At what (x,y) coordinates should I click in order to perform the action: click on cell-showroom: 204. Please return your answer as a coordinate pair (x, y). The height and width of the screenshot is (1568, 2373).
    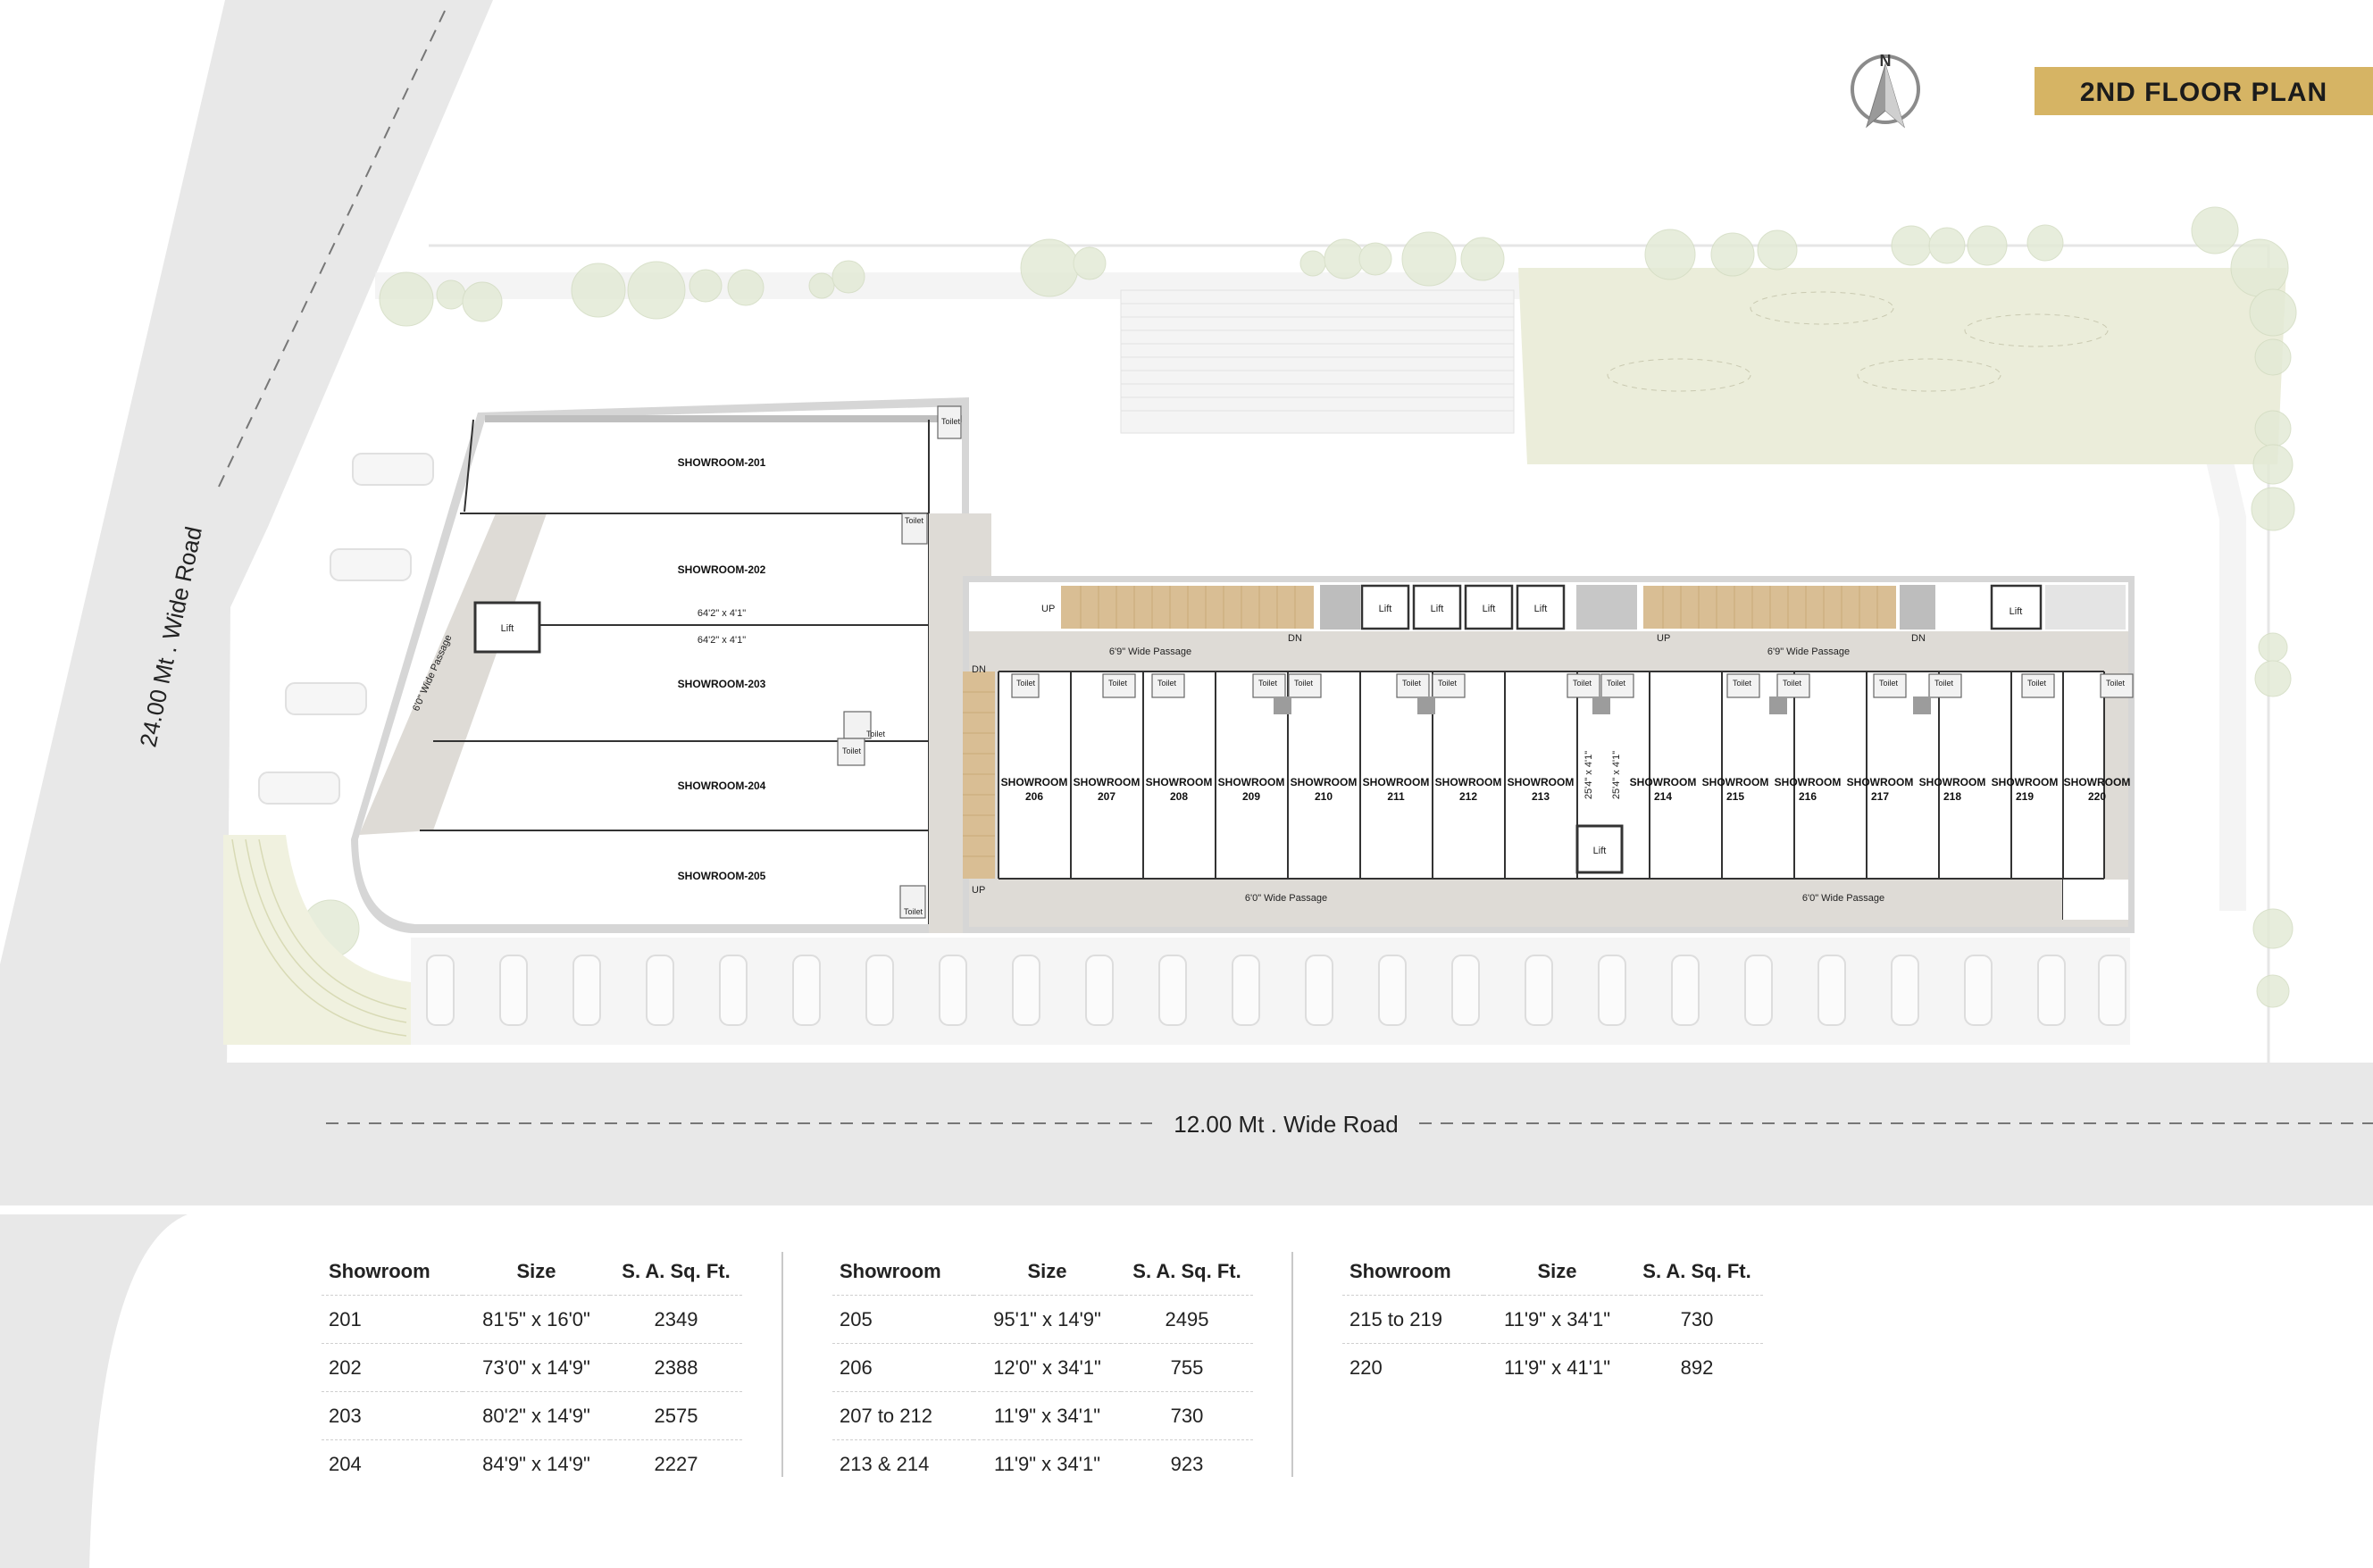
    Looking at the image, I should click on (346, 1463).